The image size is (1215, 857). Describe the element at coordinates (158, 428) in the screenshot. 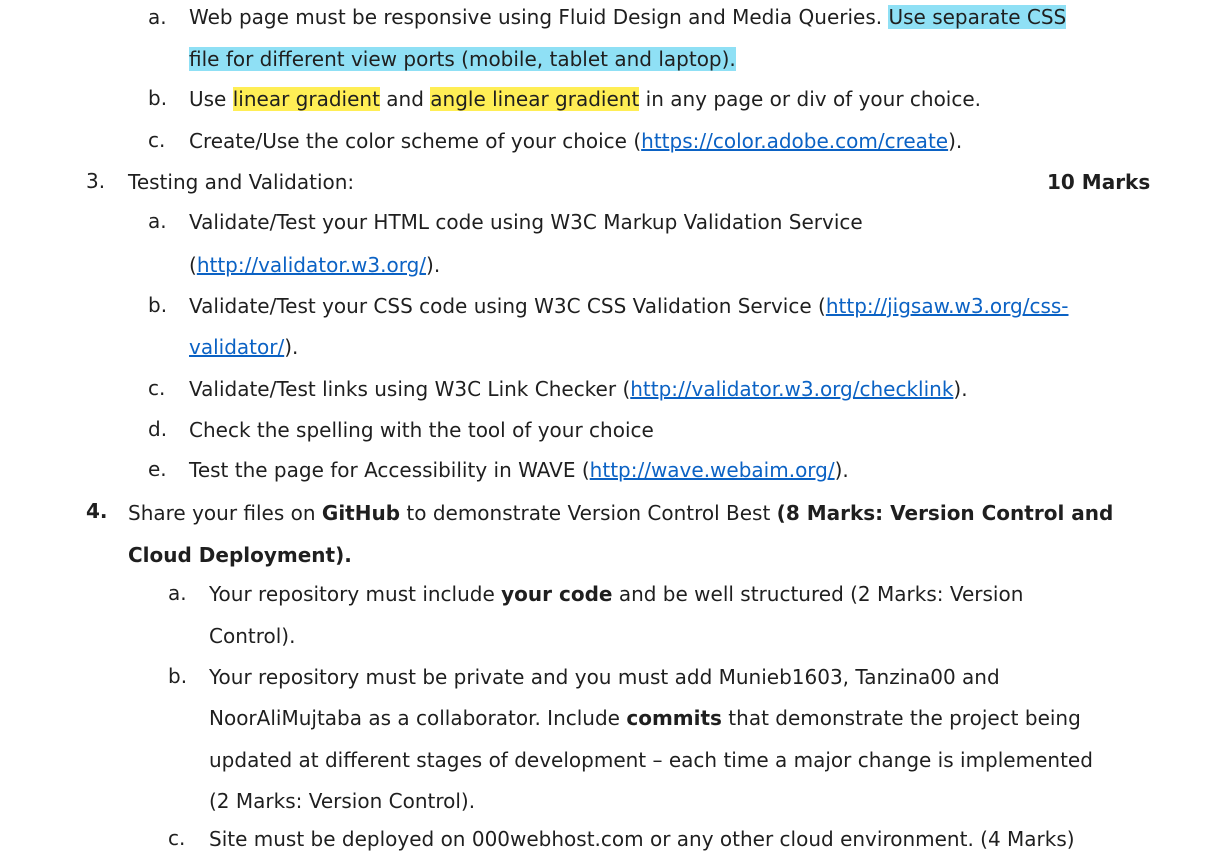

I see `item-label: d.` at that location.